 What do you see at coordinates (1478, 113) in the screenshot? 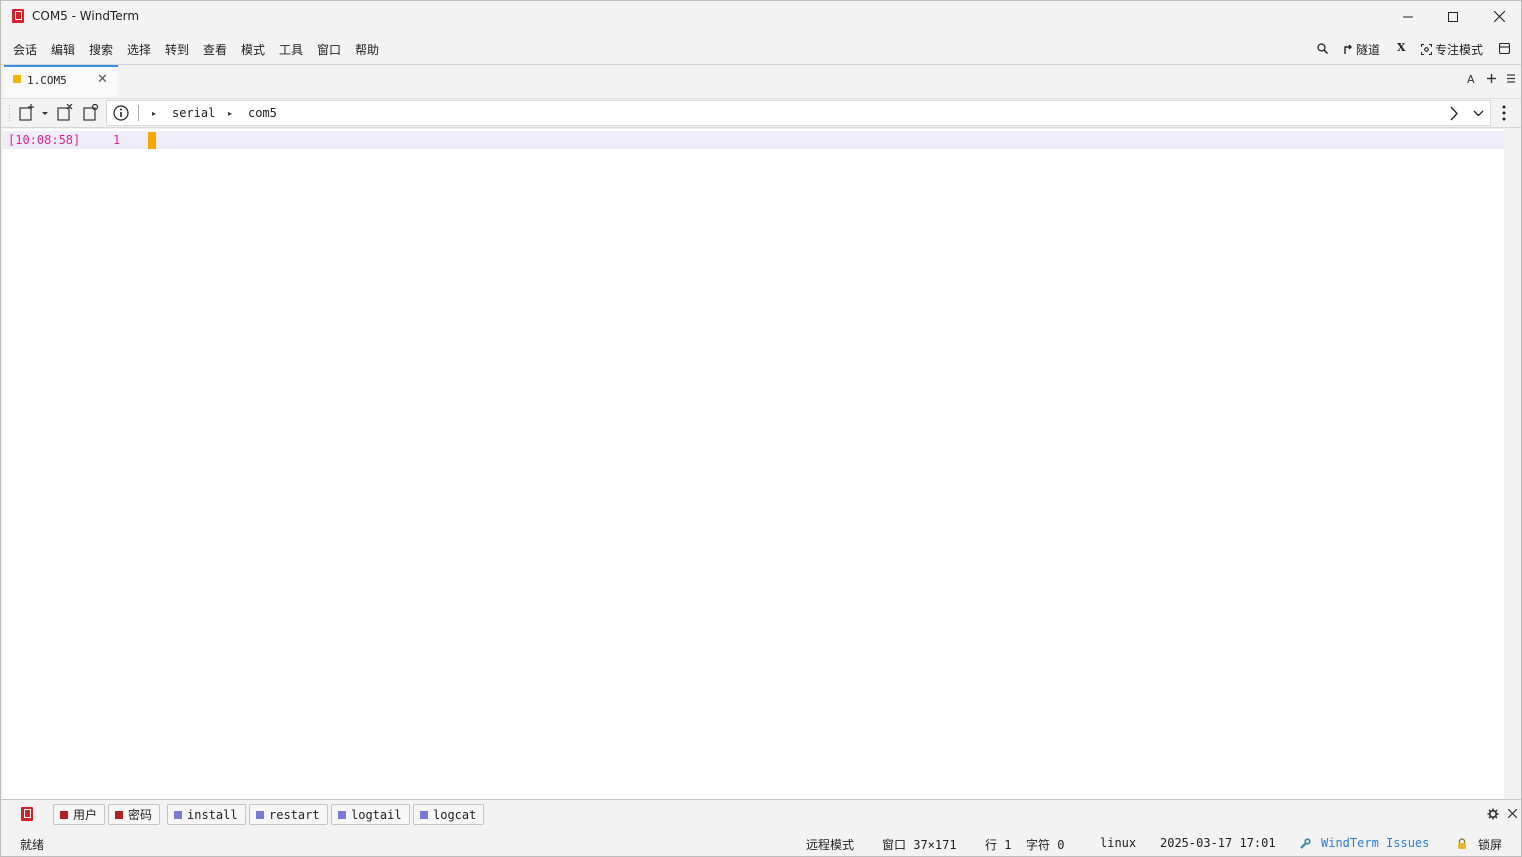
I see `chevron-down-icon` at bounding box center [1478, 113].